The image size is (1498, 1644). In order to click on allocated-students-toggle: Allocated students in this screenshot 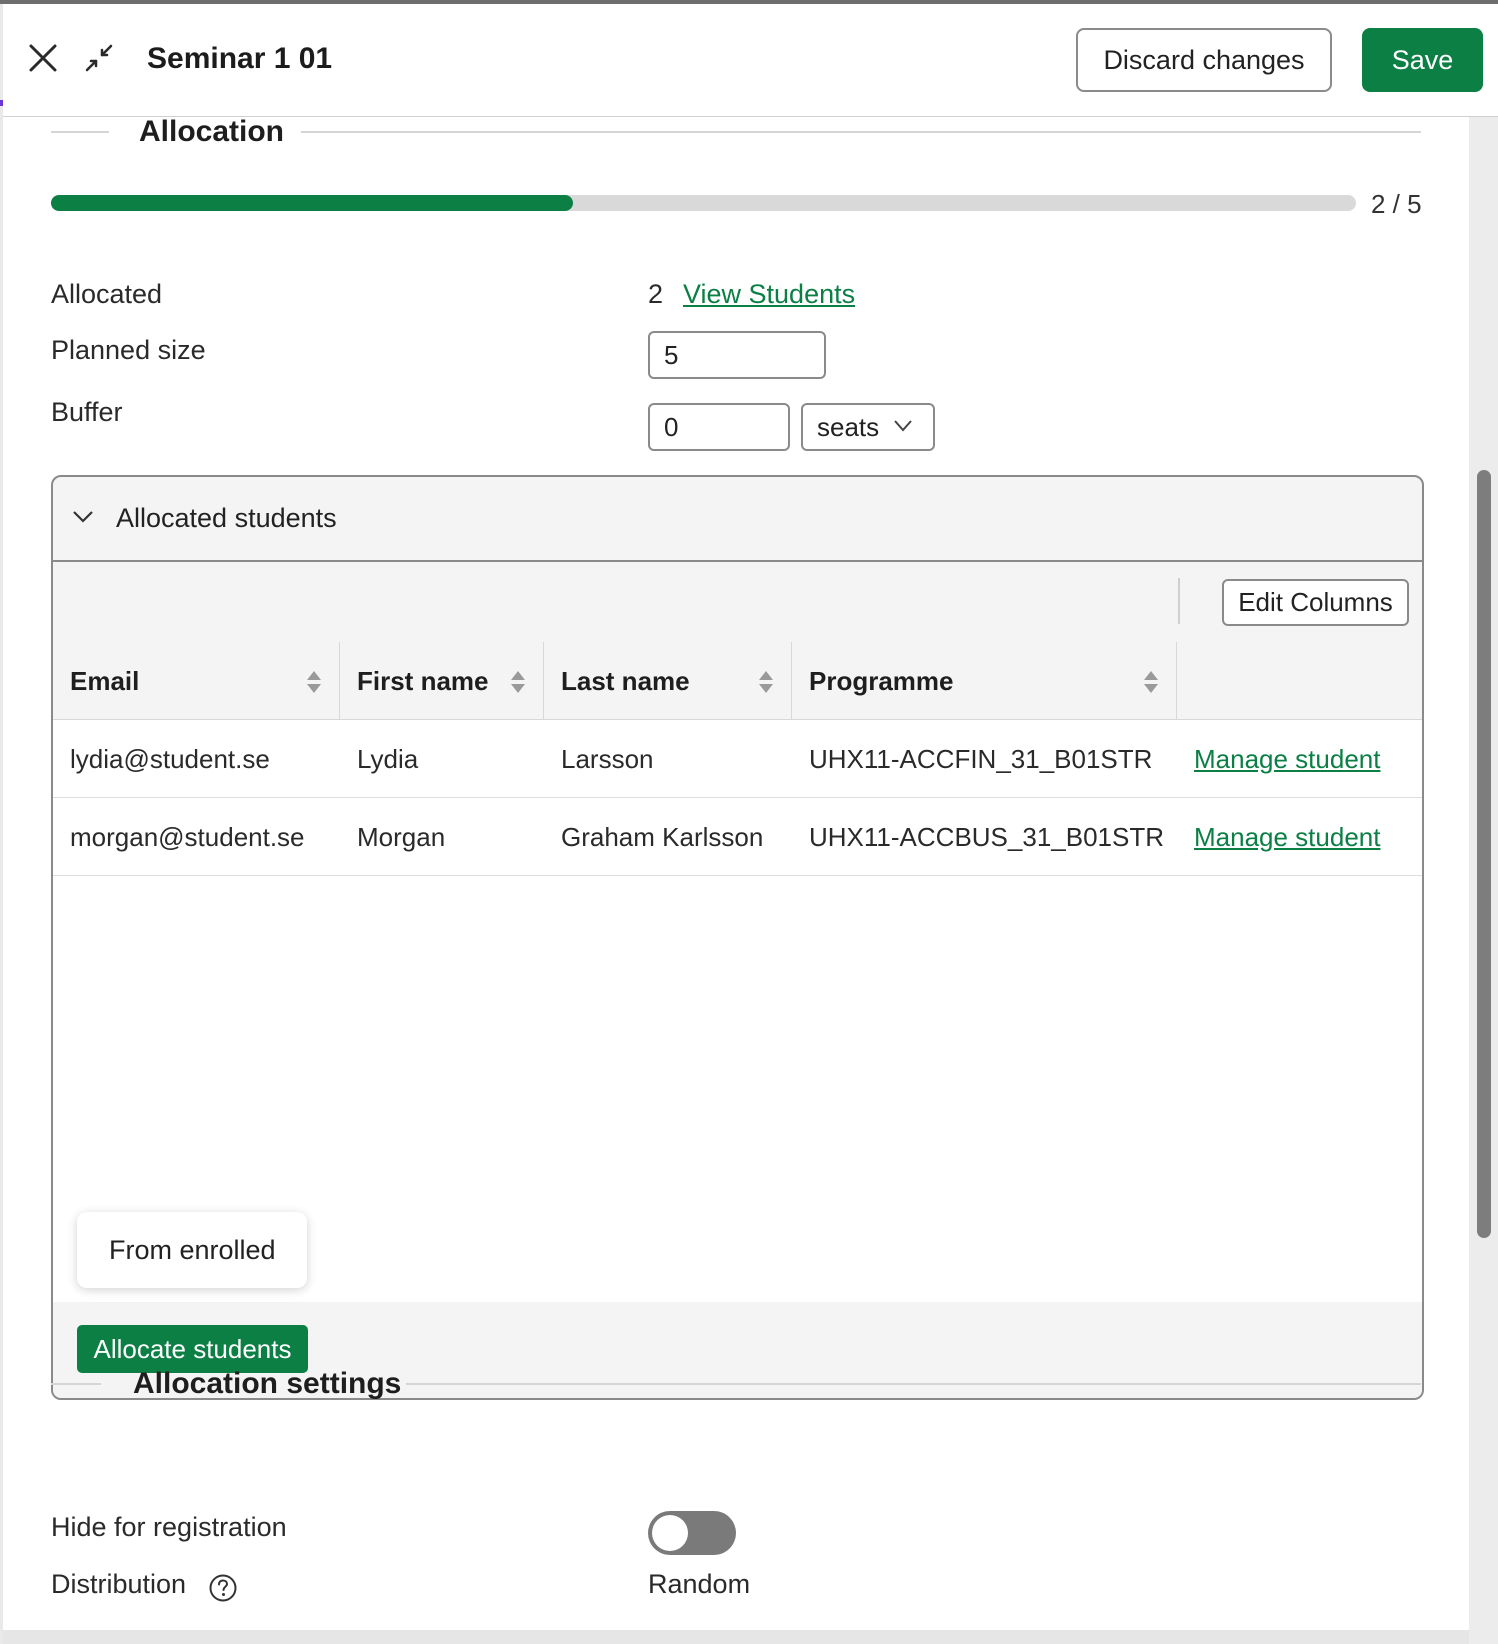, I will do `click(737, 519)`.